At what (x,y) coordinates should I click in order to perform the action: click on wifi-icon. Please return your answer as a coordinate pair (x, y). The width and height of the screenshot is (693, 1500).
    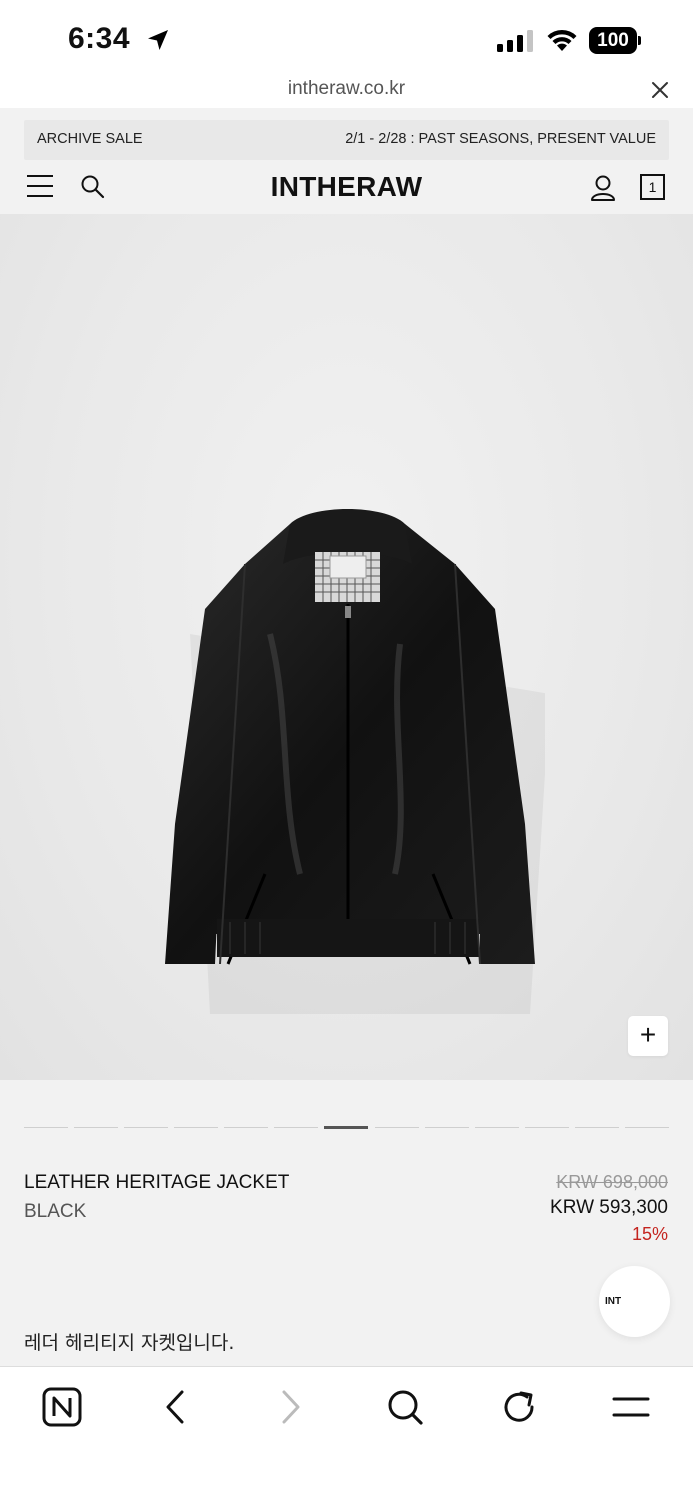
    Looking at the image, I should click on (562, 40).